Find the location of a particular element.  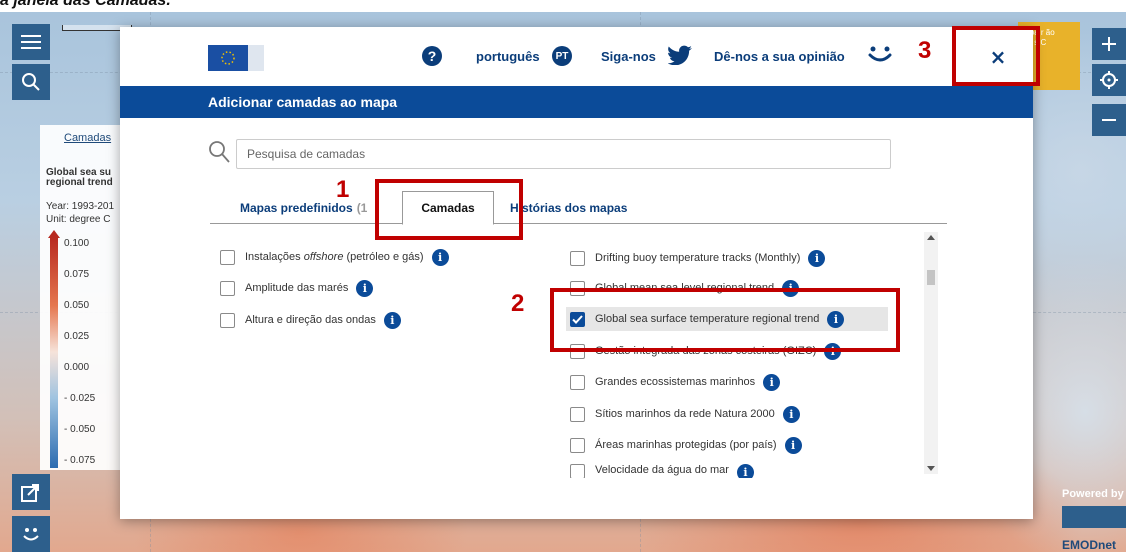

follow-us-link: Siga-nos is located at coordinates (628, 56).